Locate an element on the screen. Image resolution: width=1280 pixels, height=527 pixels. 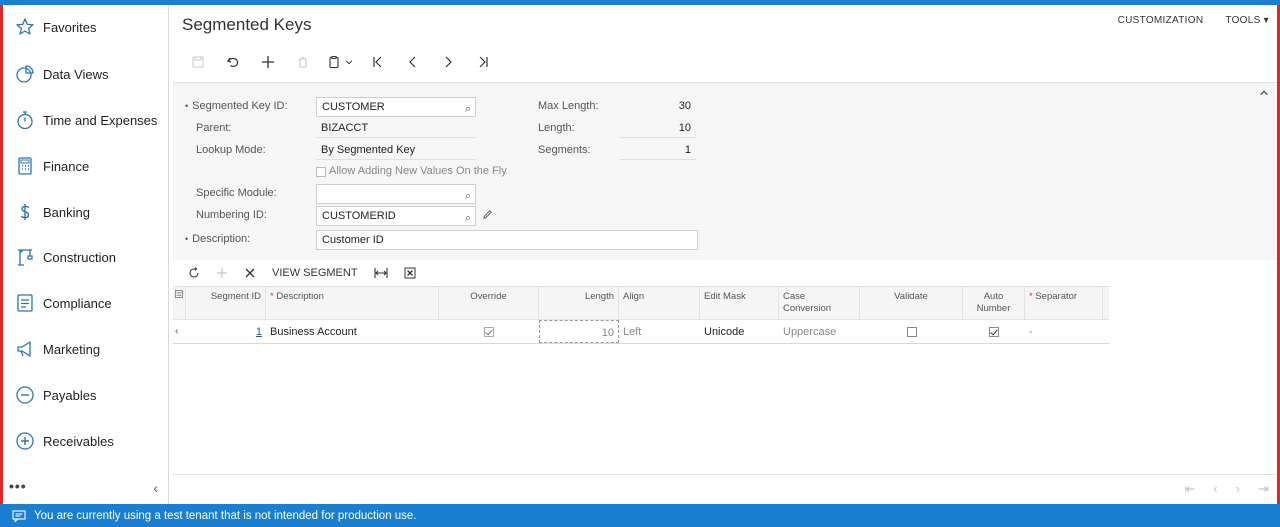
auto-number-checkbox is located at coordinates (994, 332).